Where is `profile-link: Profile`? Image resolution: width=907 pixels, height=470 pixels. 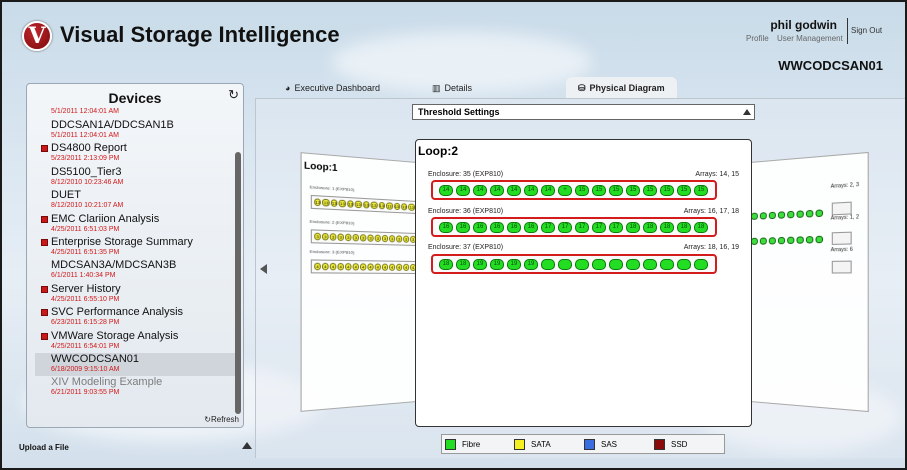 profile-link: Profile is located at coordinates (757, 38).